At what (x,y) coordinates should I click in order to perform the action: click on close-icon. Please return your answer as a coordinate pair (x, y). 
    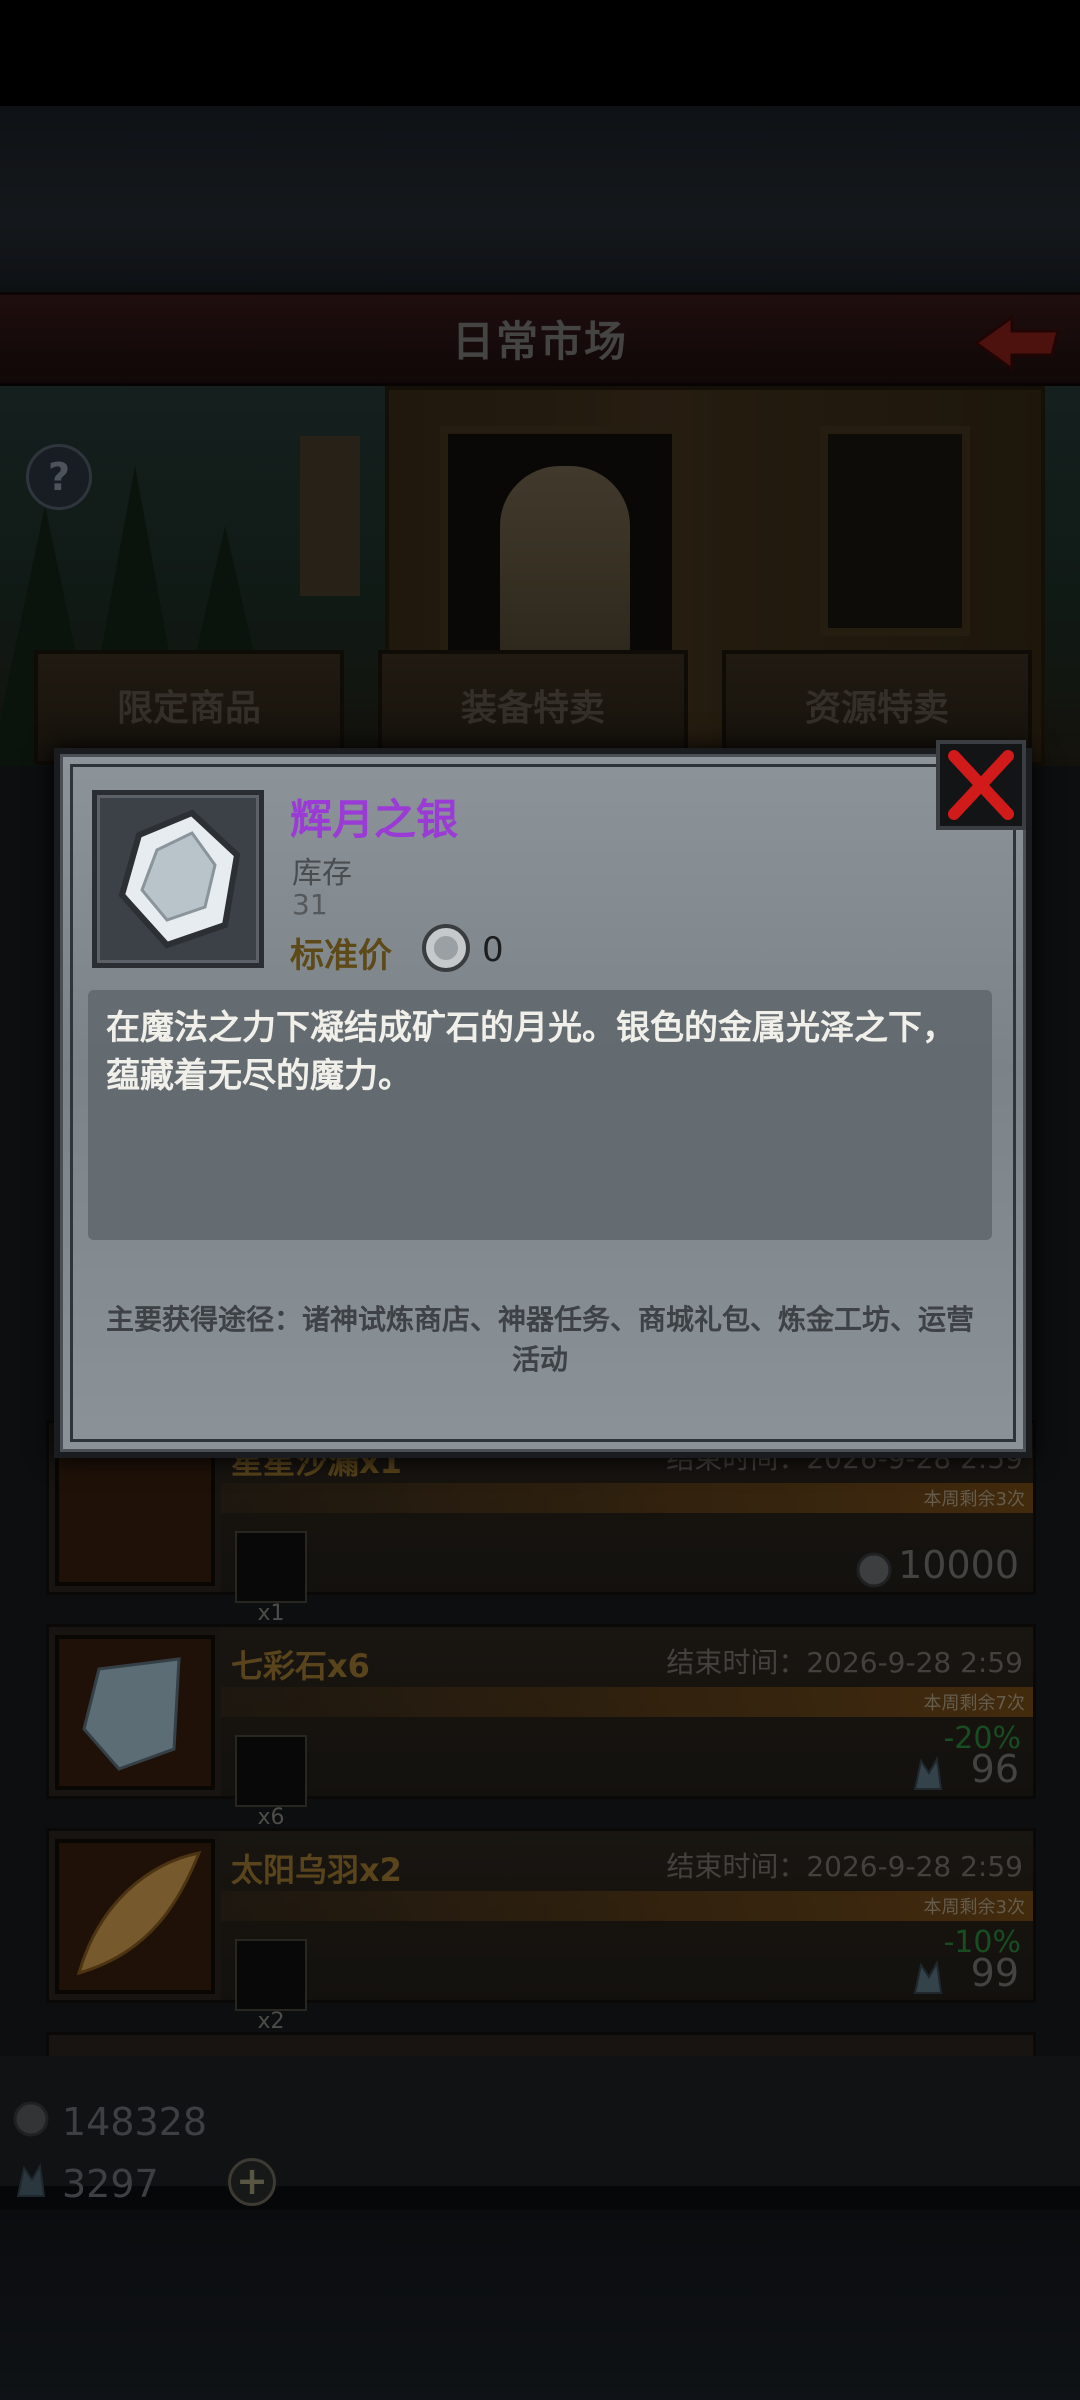
    Looking at the image, I should click on (981, 785).